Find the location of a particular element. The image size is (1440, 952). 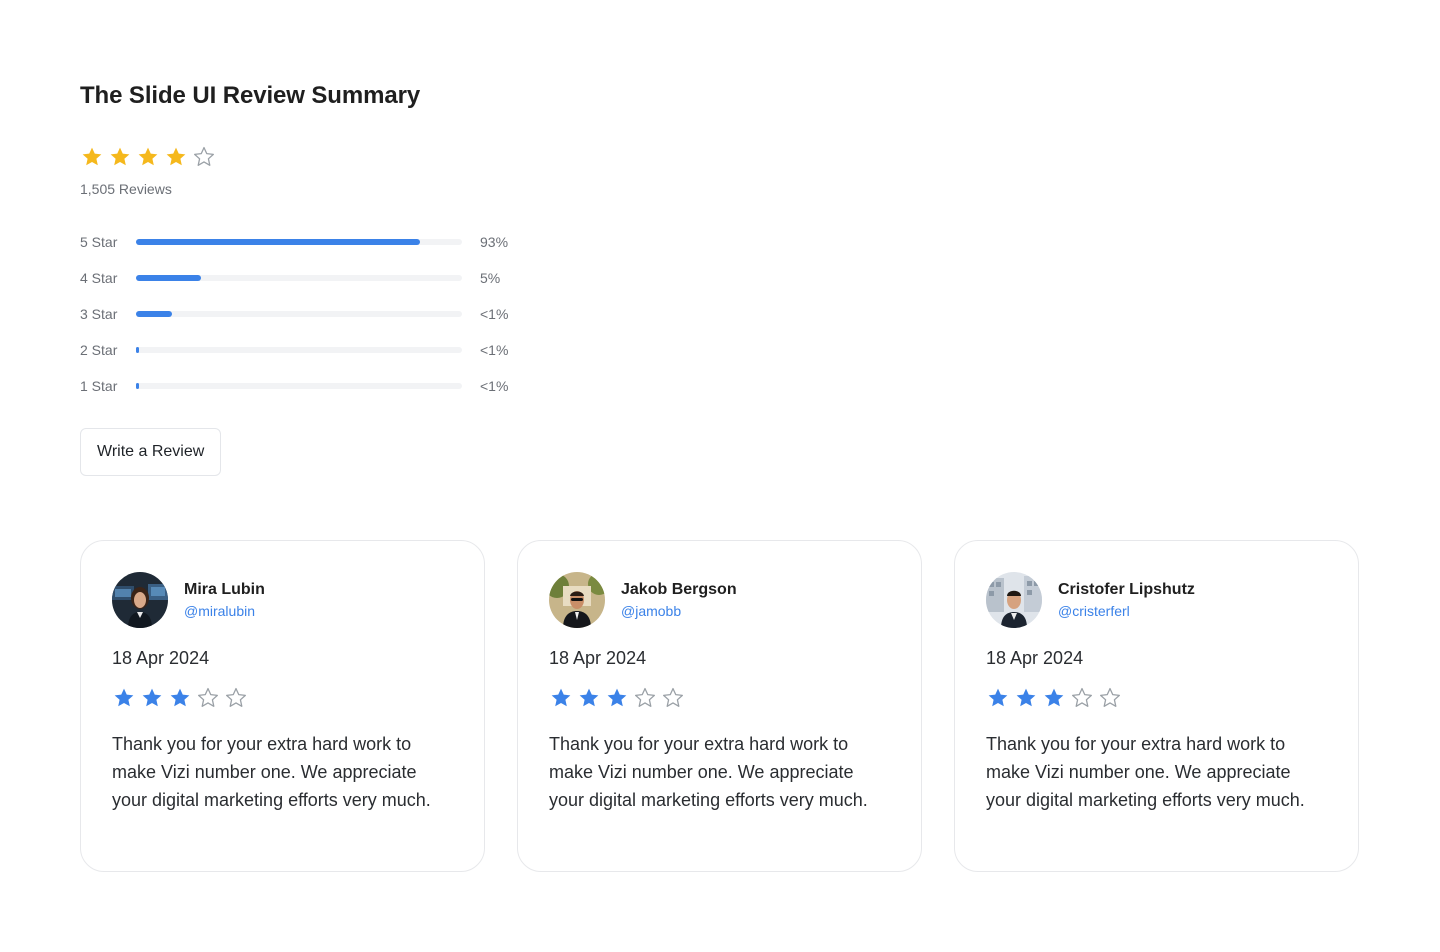

reviewer-name: Cristofer Lipshutz is located at coordinates (1126, 589).